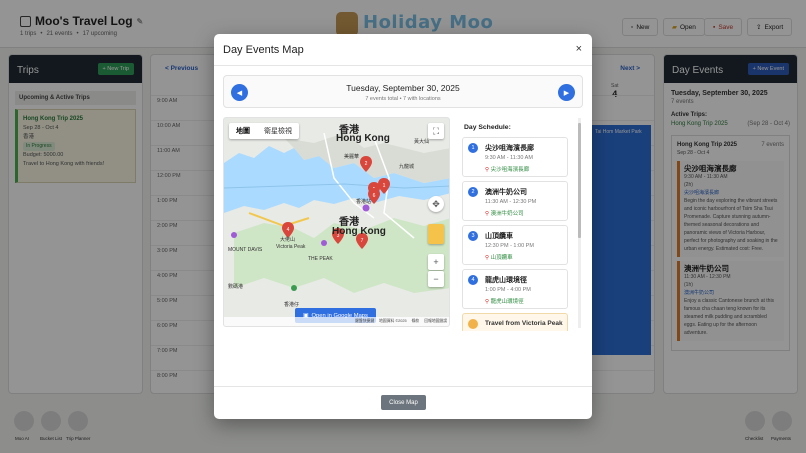 This screenshot has width=806, height=453. Describe the element at coordinates (403, 88) in the screenshot. I see `modal-date: Tuesday, September 30, 2025` at that location.